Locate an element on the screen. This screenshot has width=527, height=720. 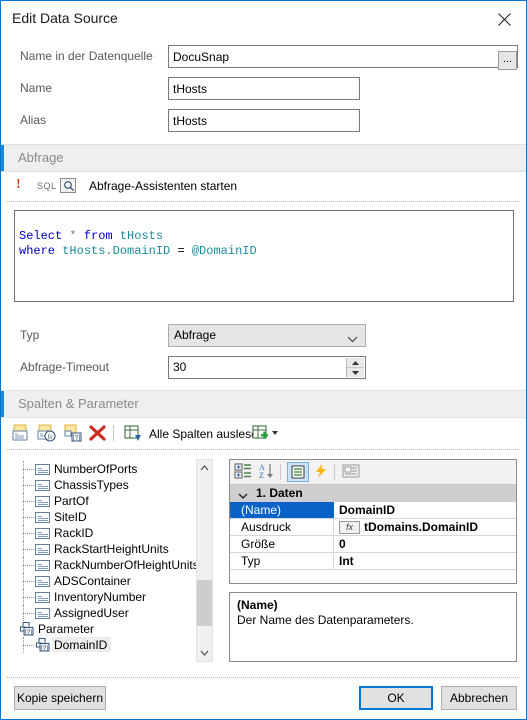
timeout-value: 30 is located at coordinates (180, 367).